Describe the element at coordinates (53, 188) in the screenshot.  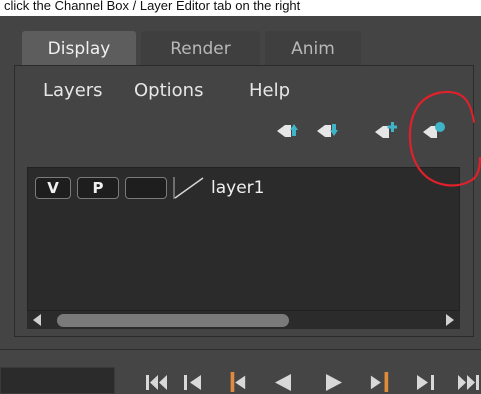
I see `visibility-toggle-button: V` at that location.